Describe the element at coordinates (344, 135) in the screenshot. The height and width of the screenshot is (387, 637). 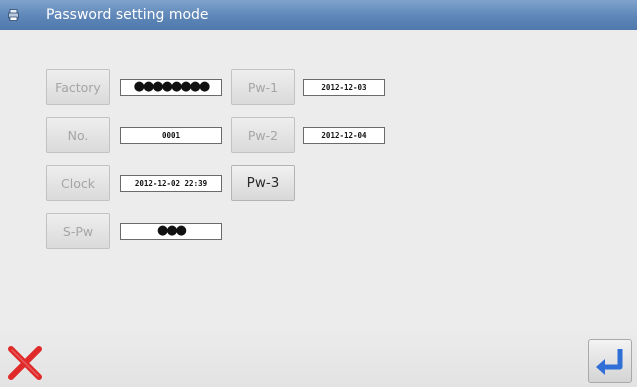
I see `pw-2-date-field: 2012-12-04` at that location.